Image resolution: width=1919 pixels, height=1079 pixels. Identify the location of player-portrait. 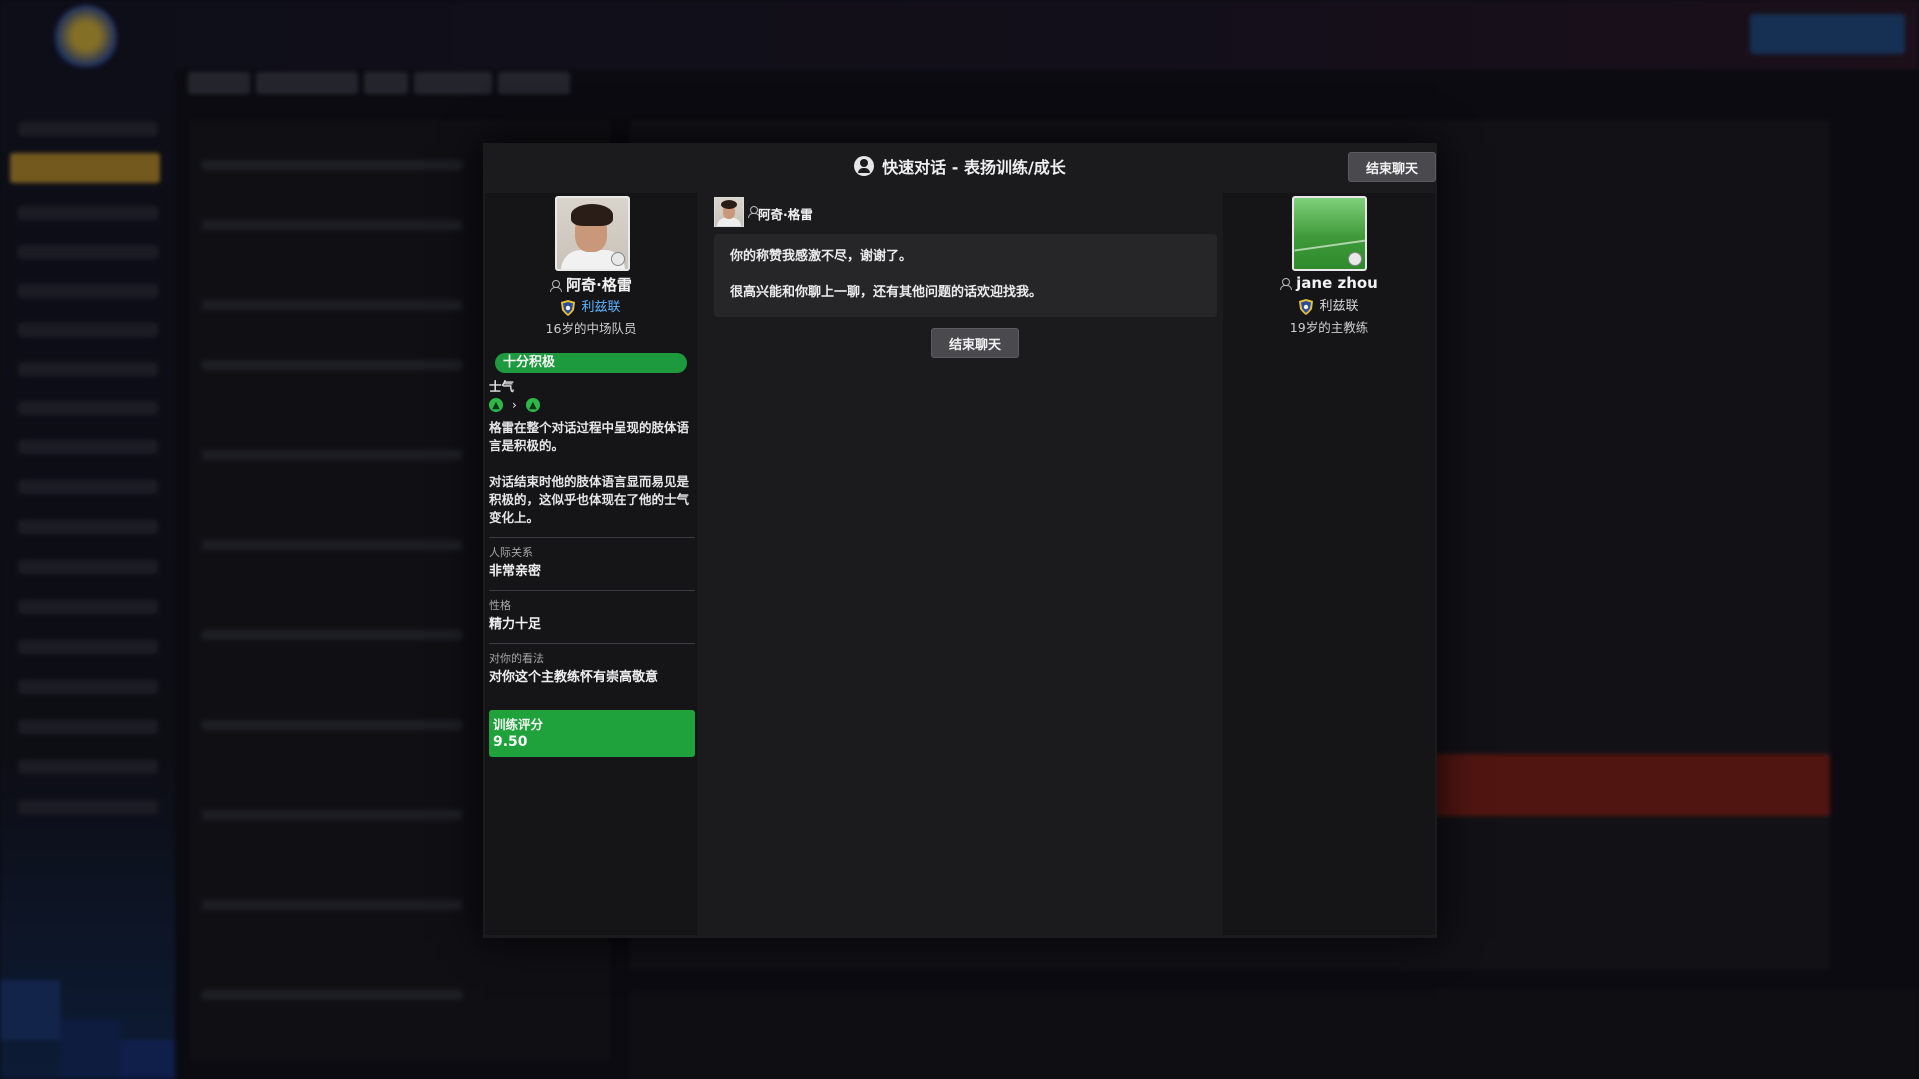
(592, 233).